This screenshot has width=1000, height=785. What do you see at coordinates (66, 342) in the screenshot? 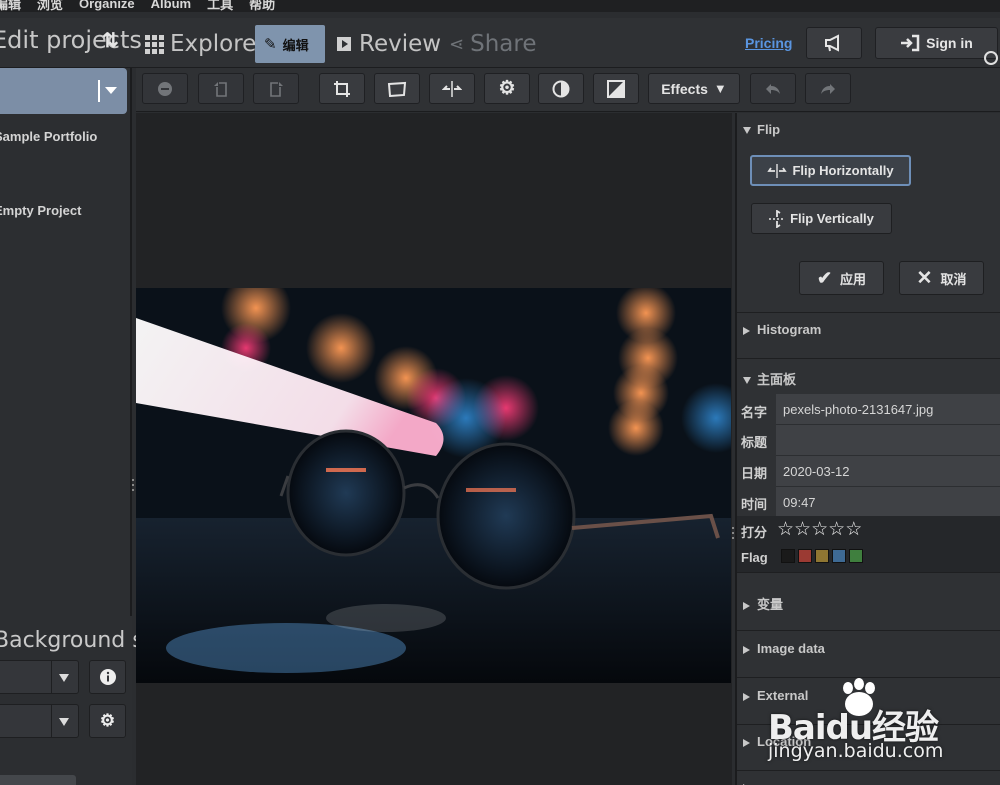
I see `project-list: Sample Portfolio Empty Project` at bounding box center [66, 342].